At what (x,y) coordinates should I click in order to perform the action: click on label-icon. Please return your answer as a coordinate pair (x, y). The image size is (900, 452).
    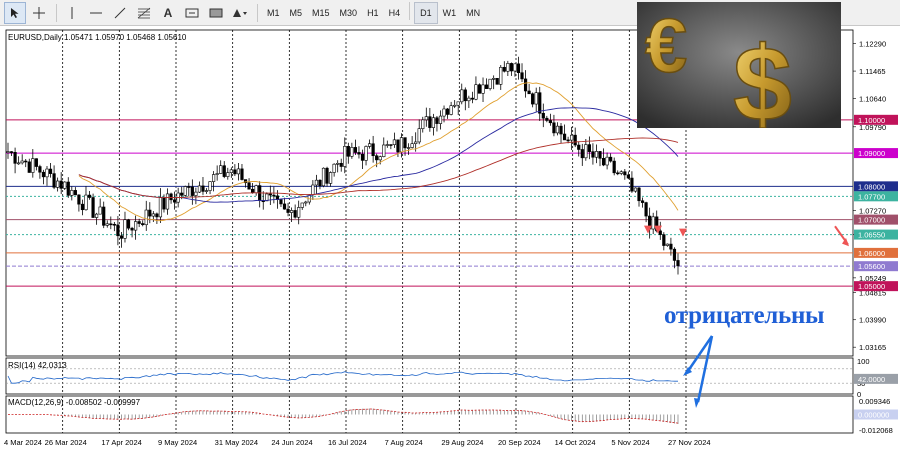
    Looking at the image, I should click on (192, 13).